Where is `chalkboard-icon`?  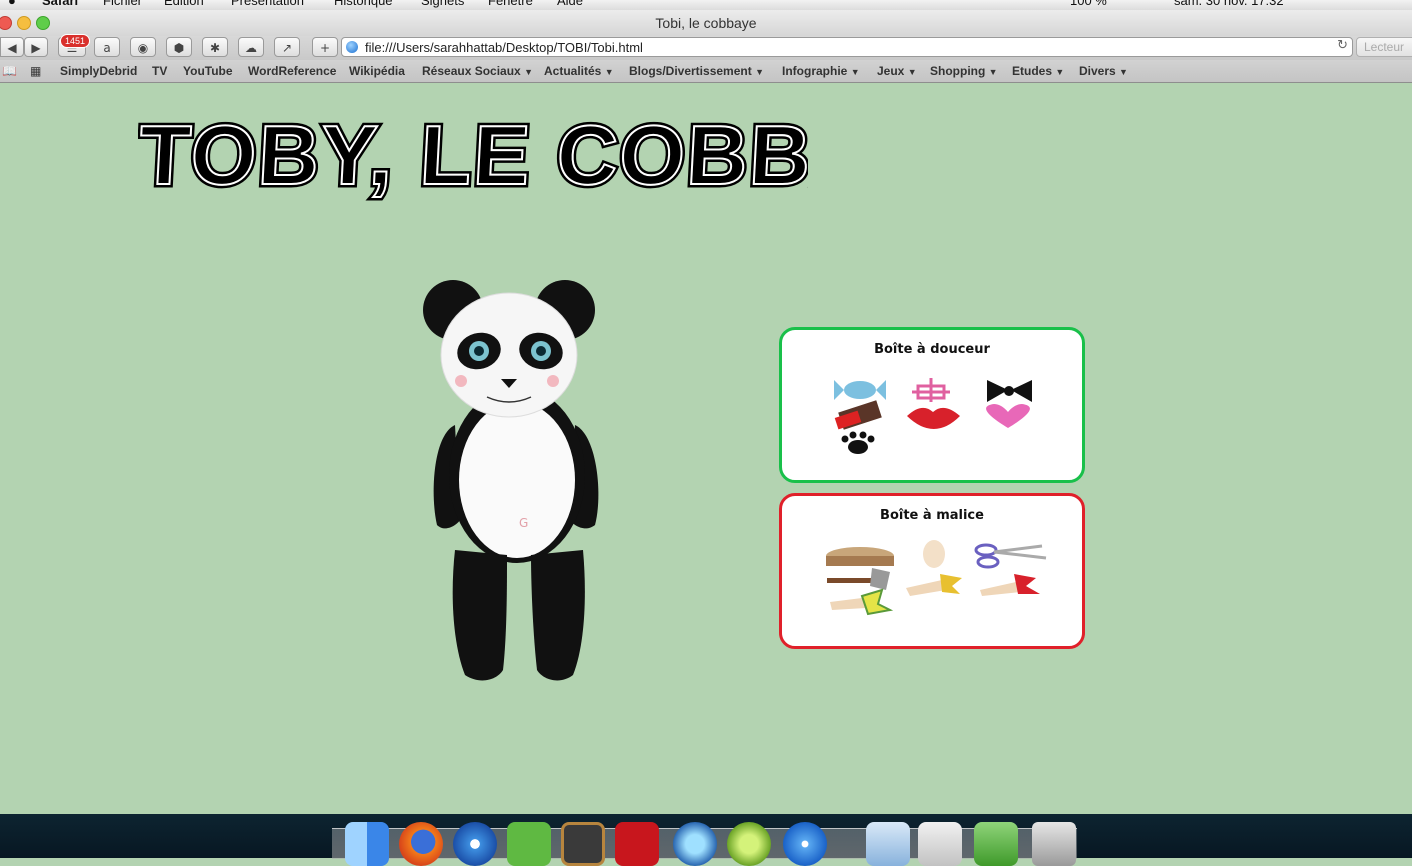
chalkboard-icon is located at coordinates (583, 844).